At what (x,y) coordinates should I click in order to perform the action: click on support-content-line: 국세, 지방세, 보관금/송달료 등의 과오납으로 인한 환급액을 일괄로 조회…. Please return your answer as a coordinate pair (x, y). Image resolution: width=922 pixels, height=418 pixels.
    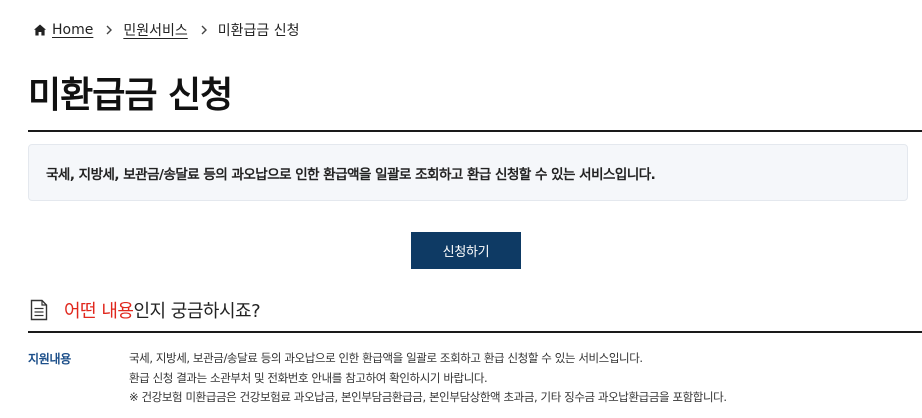
    Looking at the image, I should click on (386, 358).